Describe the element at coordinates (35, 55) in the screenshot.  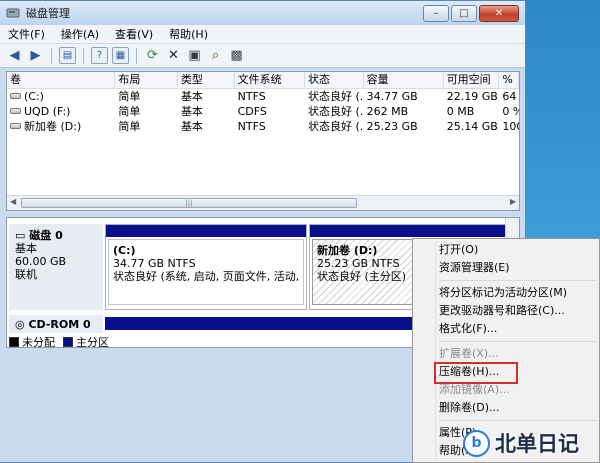
I see `forward-arrow-icon: ▶` at that location.